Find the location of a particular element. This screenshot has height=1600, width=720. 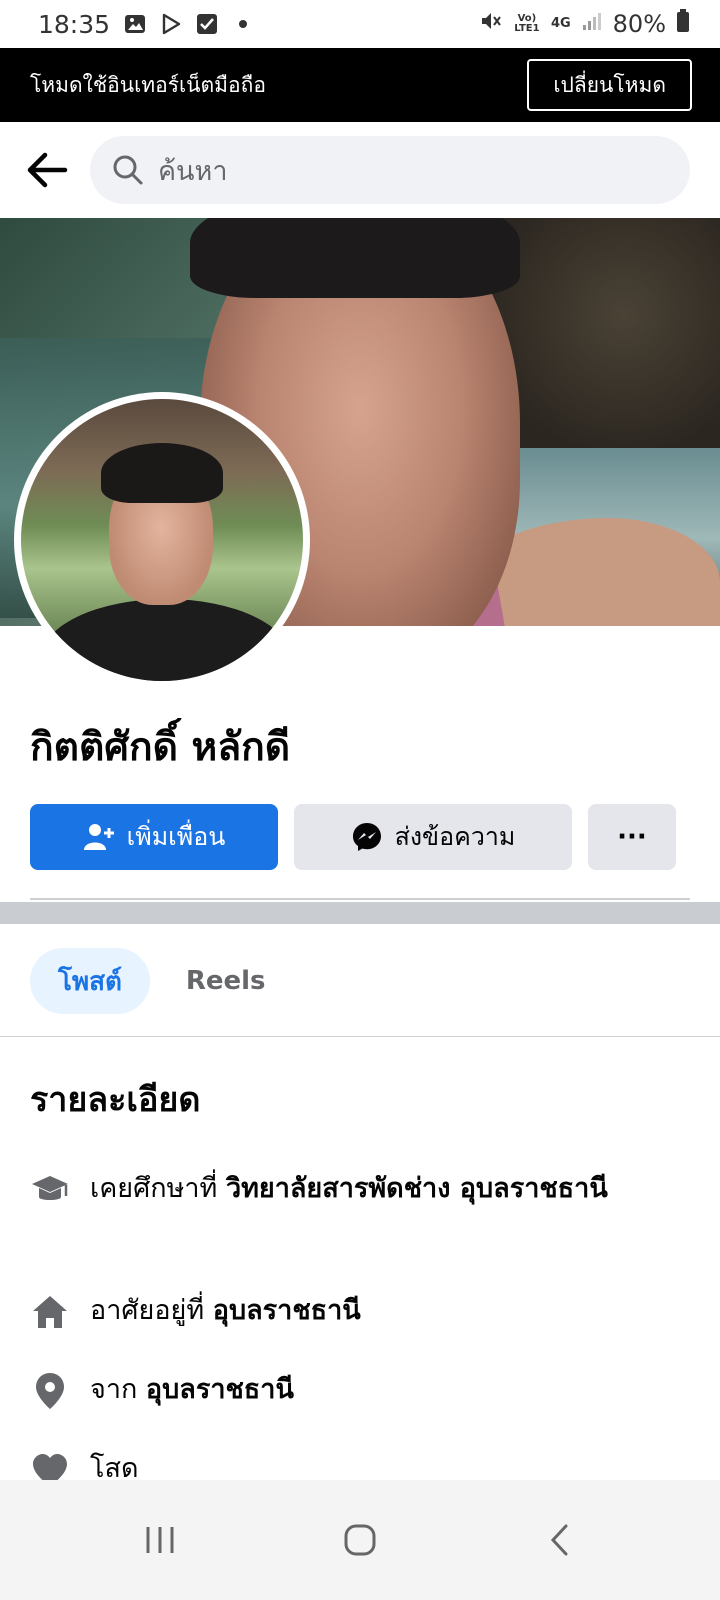

switch-mode-button: เปลี่ยนโหมด is located at coordinates (609, 85).